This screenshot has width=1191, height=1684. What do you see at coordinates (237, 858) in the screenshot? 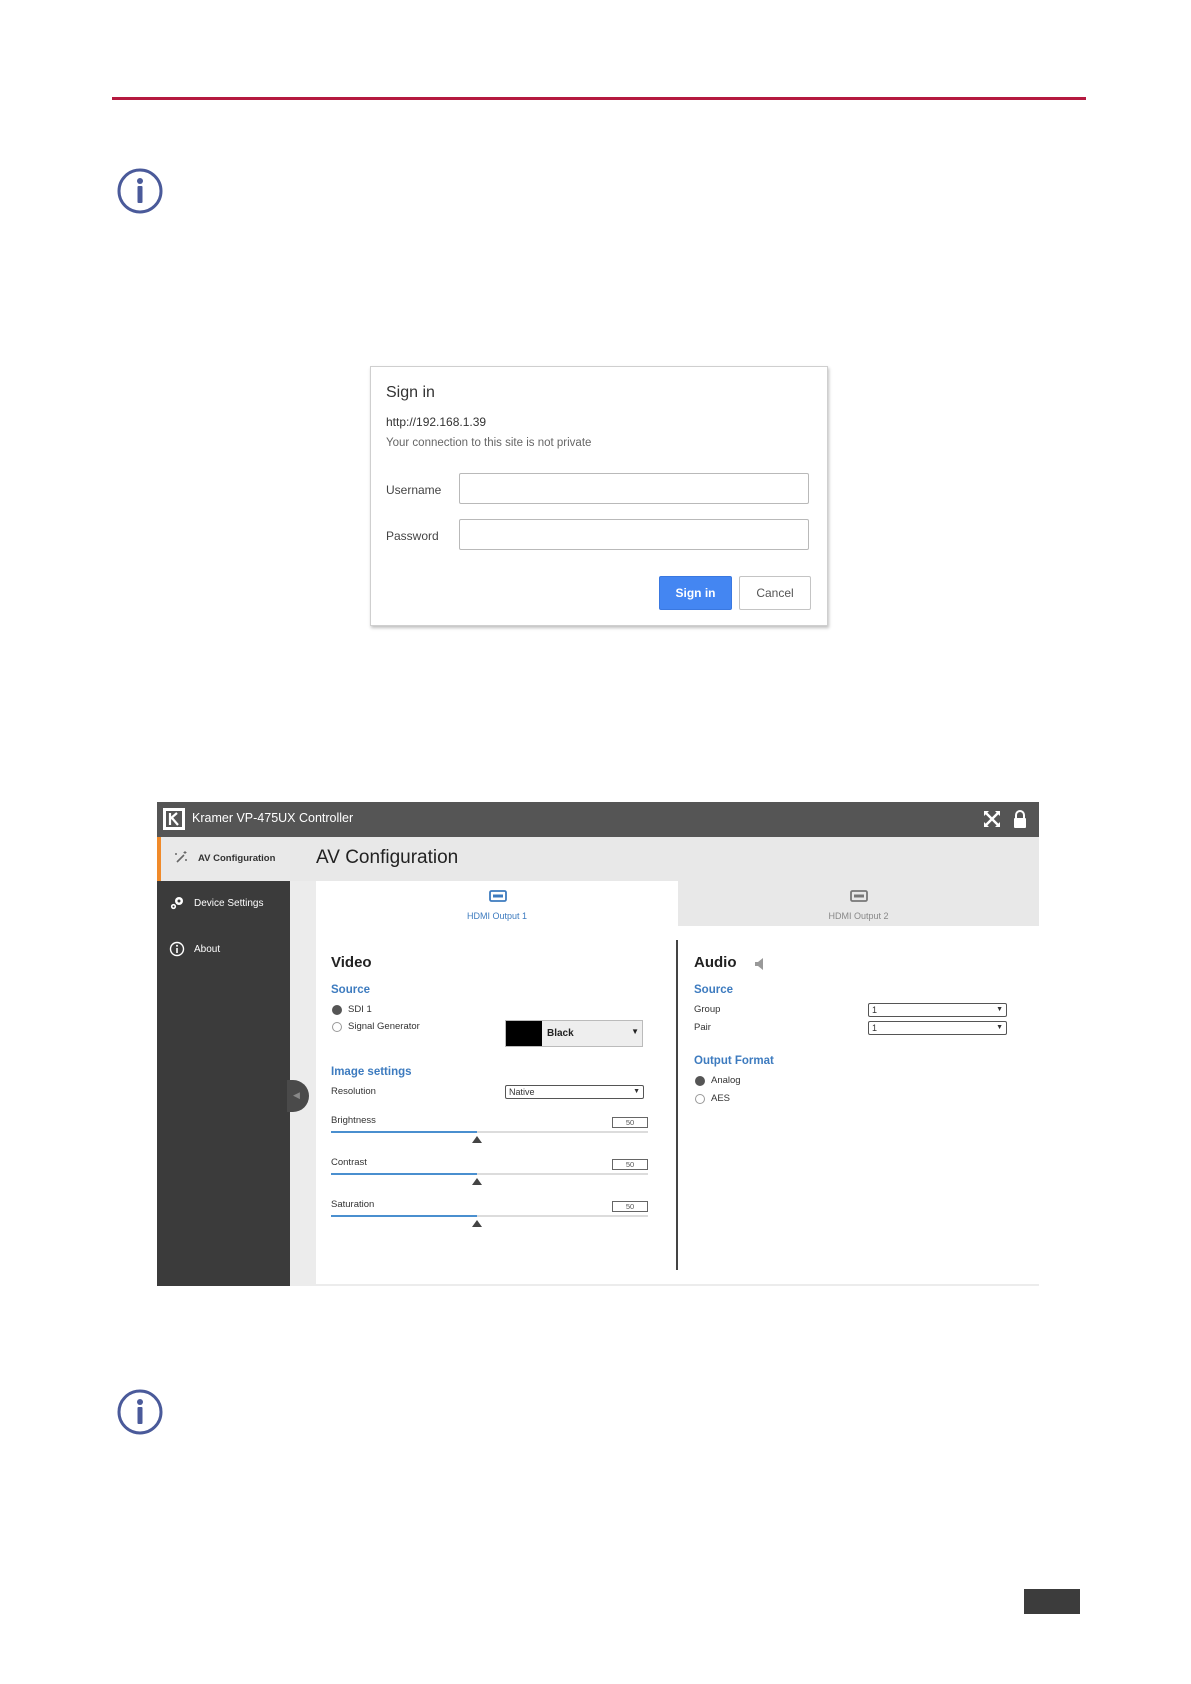
I see `sidebar-item-label: AV Configuration` at bounding box center [237, 858].